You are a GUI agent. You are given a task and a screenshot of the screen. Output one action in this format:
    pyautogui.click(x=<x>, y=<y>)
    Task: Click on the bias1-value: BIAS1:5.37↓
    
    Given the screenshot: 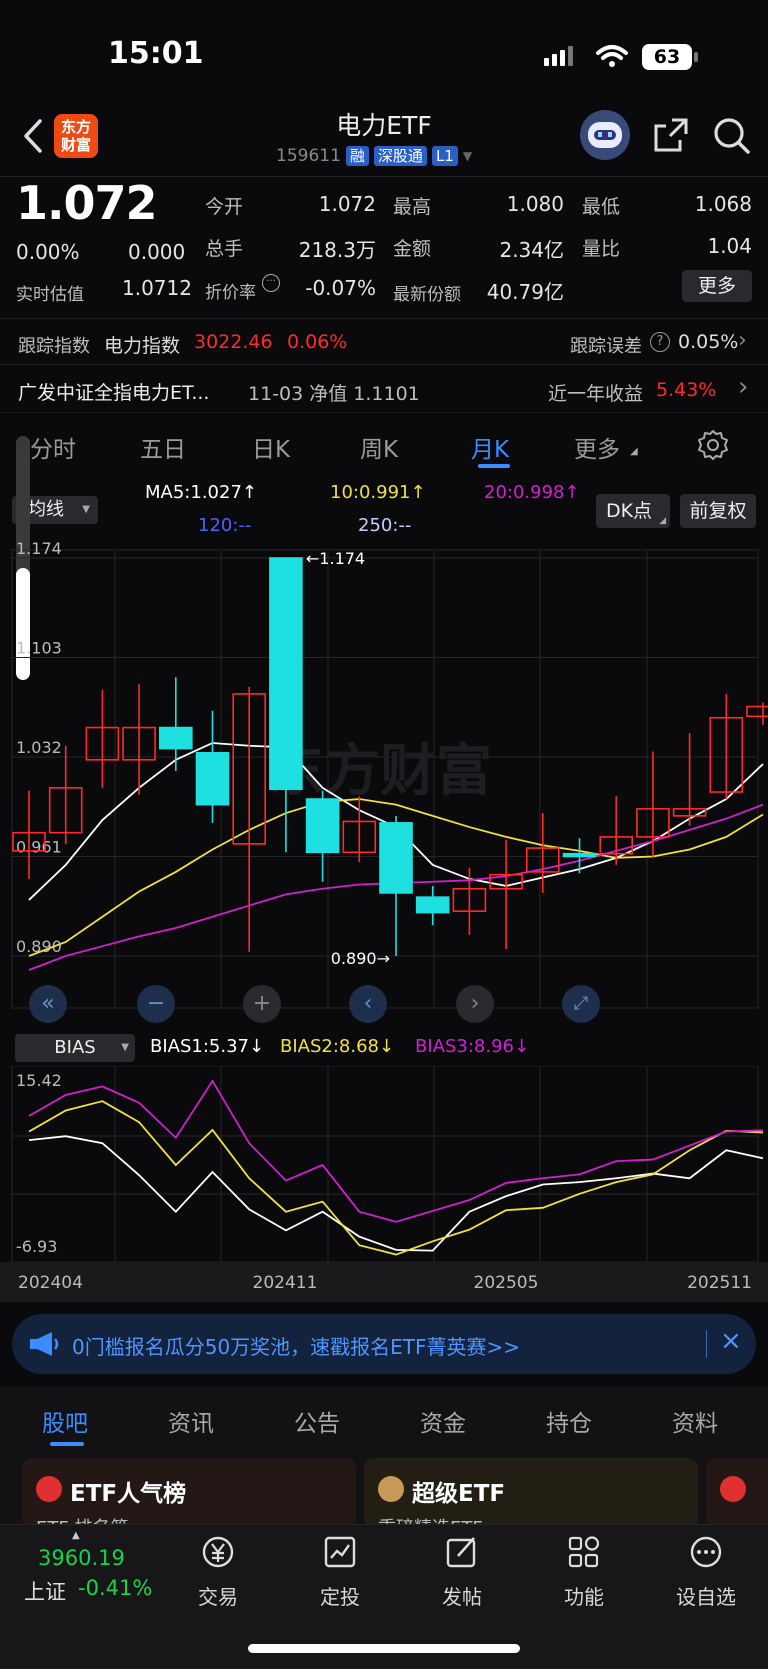 What is the action you would take?
    pyautogui.click(x=207, y=1046)
    